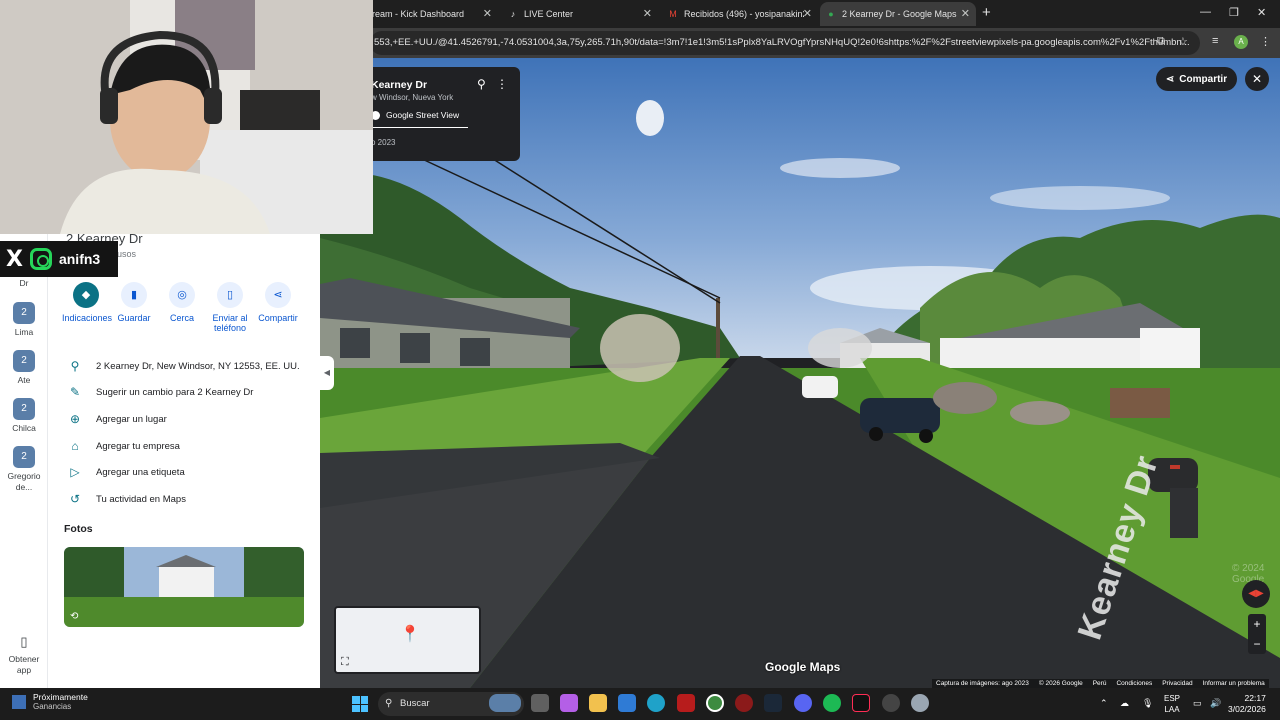  I want to click on webcam-overlay, so click(186, 117).